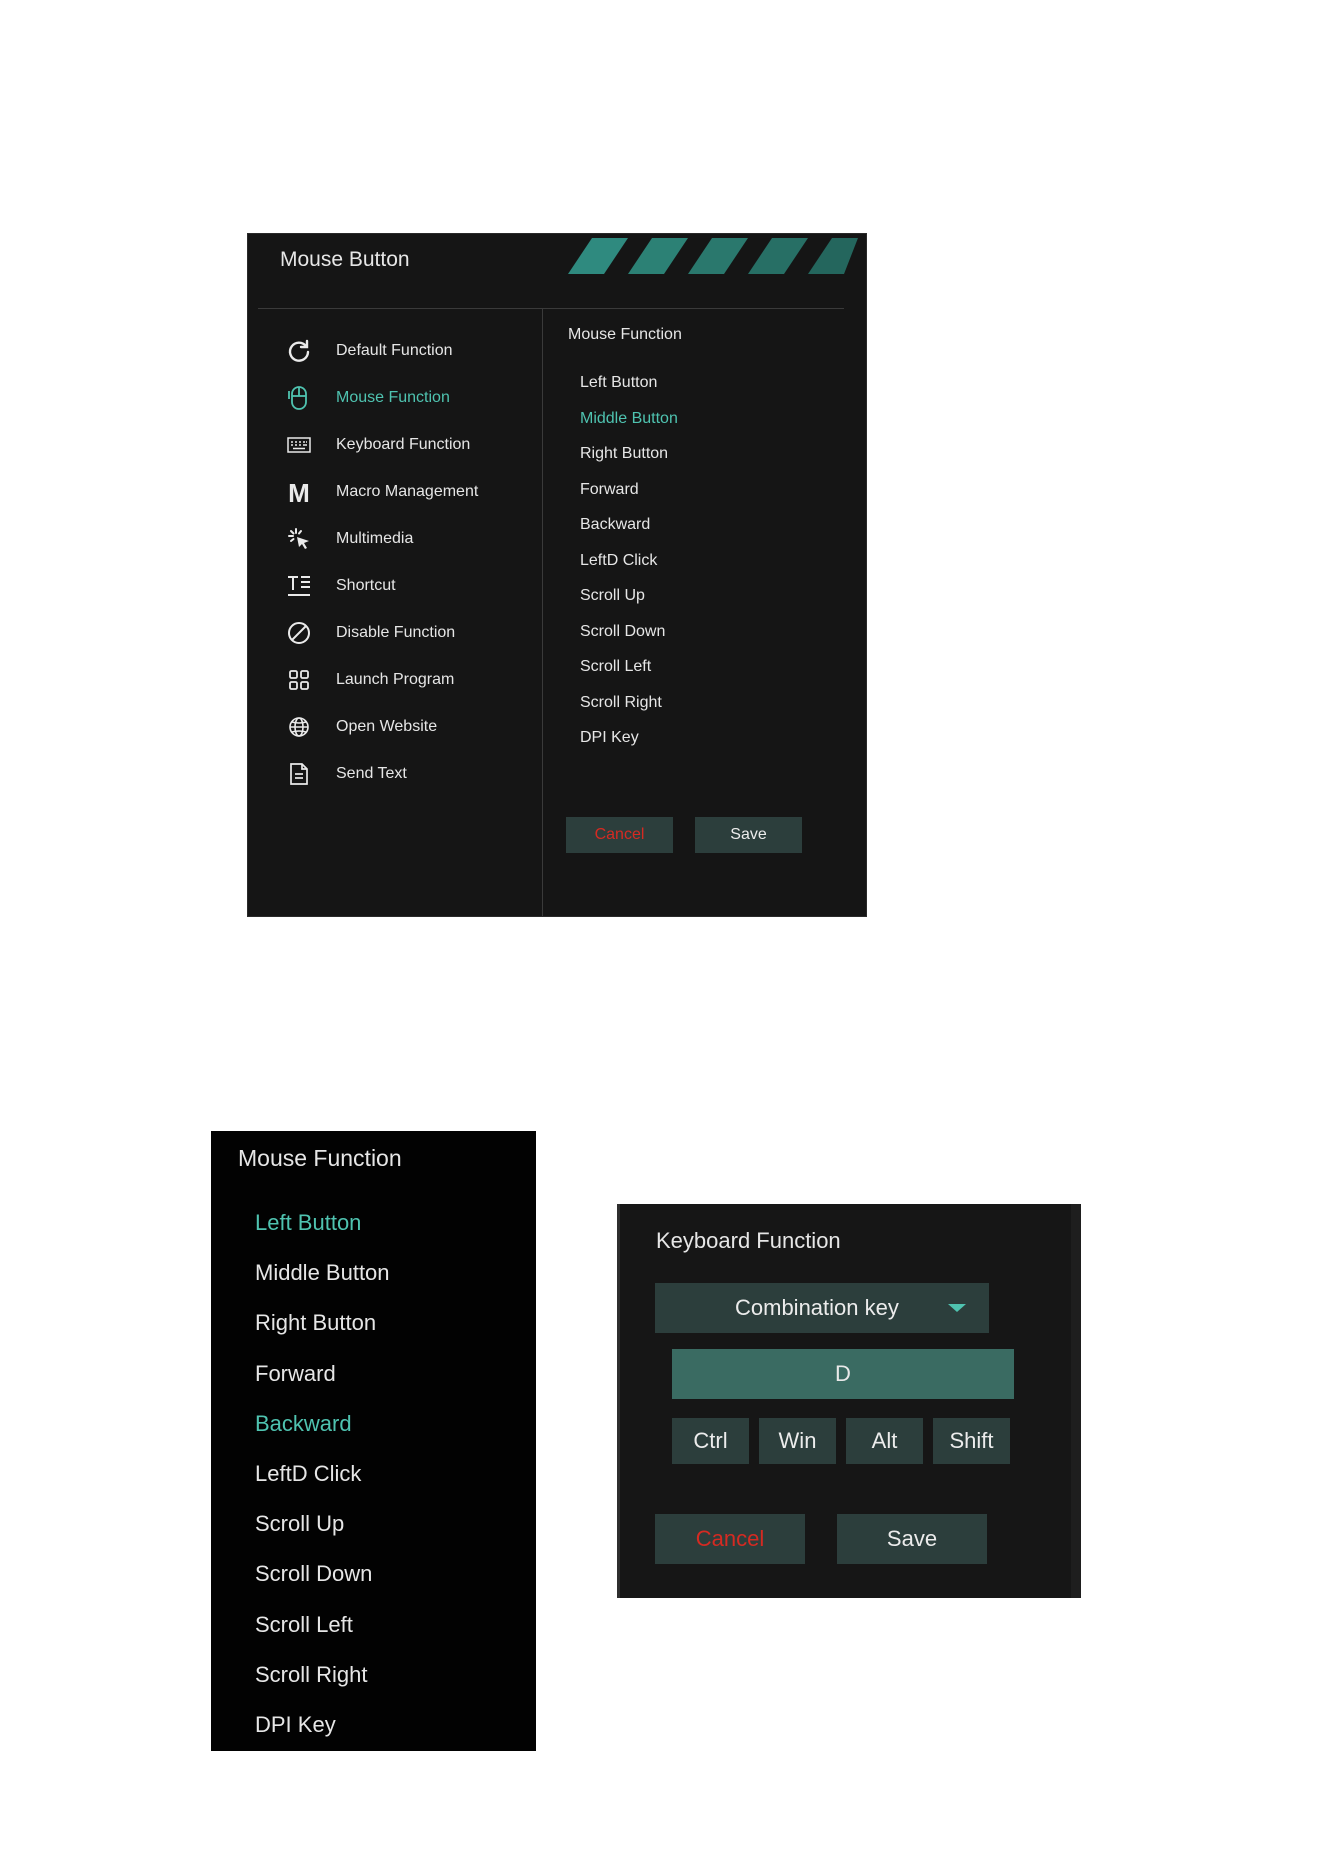  What do you see at coordinates (299, 633) in the screenshot?
I see `disable-icon` at bounding box center [299, 633].